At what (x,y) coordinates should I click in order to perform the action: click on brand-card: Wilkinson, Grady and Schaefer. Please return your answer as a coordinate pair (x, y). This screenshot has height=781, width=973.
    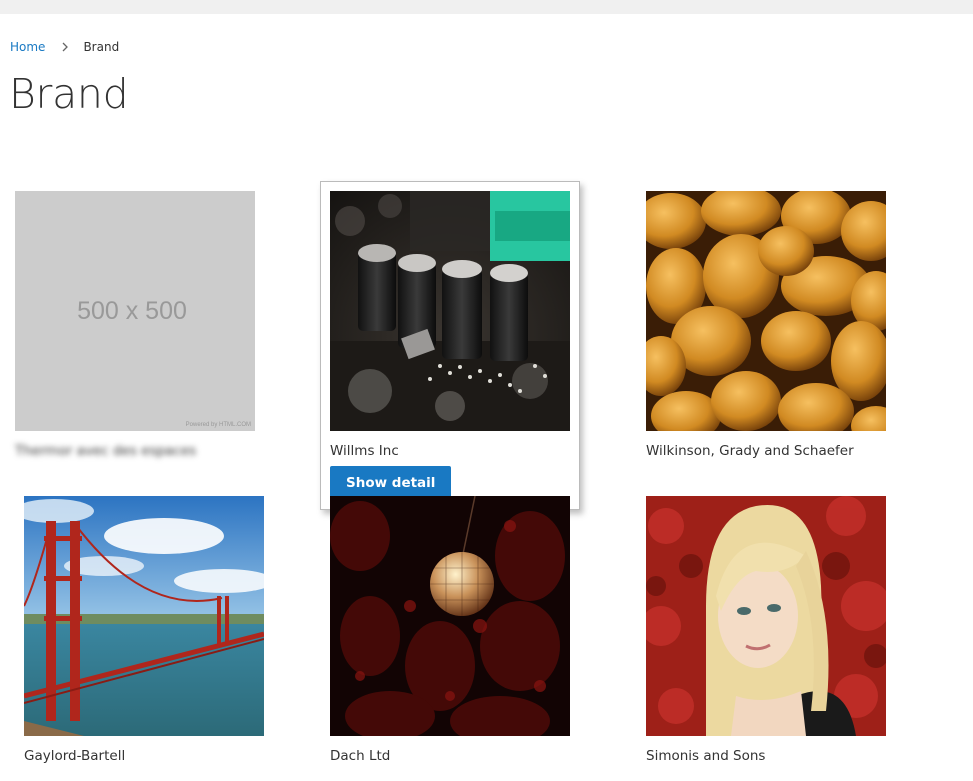
    Looking at the image, I should click on (766, 325).